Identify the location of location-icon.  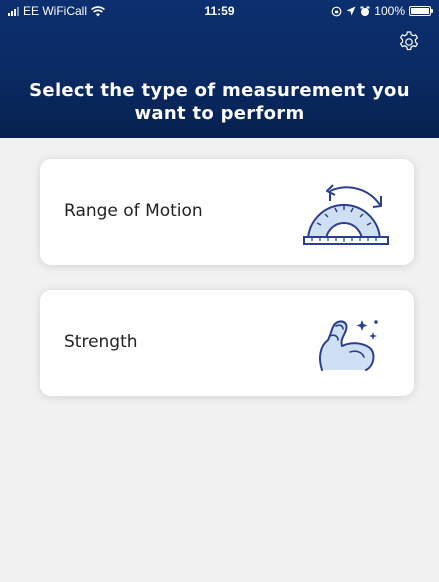
(351, 11).